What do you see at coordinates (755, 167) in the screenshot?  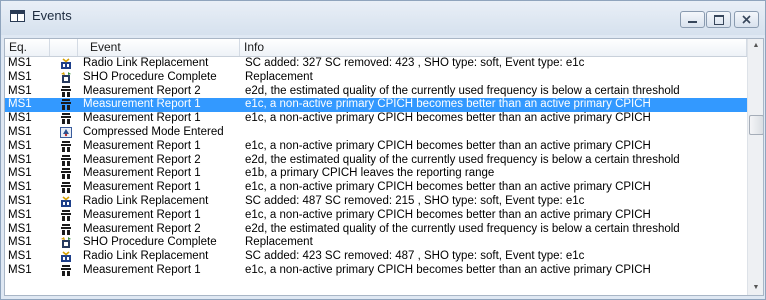 I see `vertical-scrollbar: ▲ ▼` at bounding box center [755, 167].